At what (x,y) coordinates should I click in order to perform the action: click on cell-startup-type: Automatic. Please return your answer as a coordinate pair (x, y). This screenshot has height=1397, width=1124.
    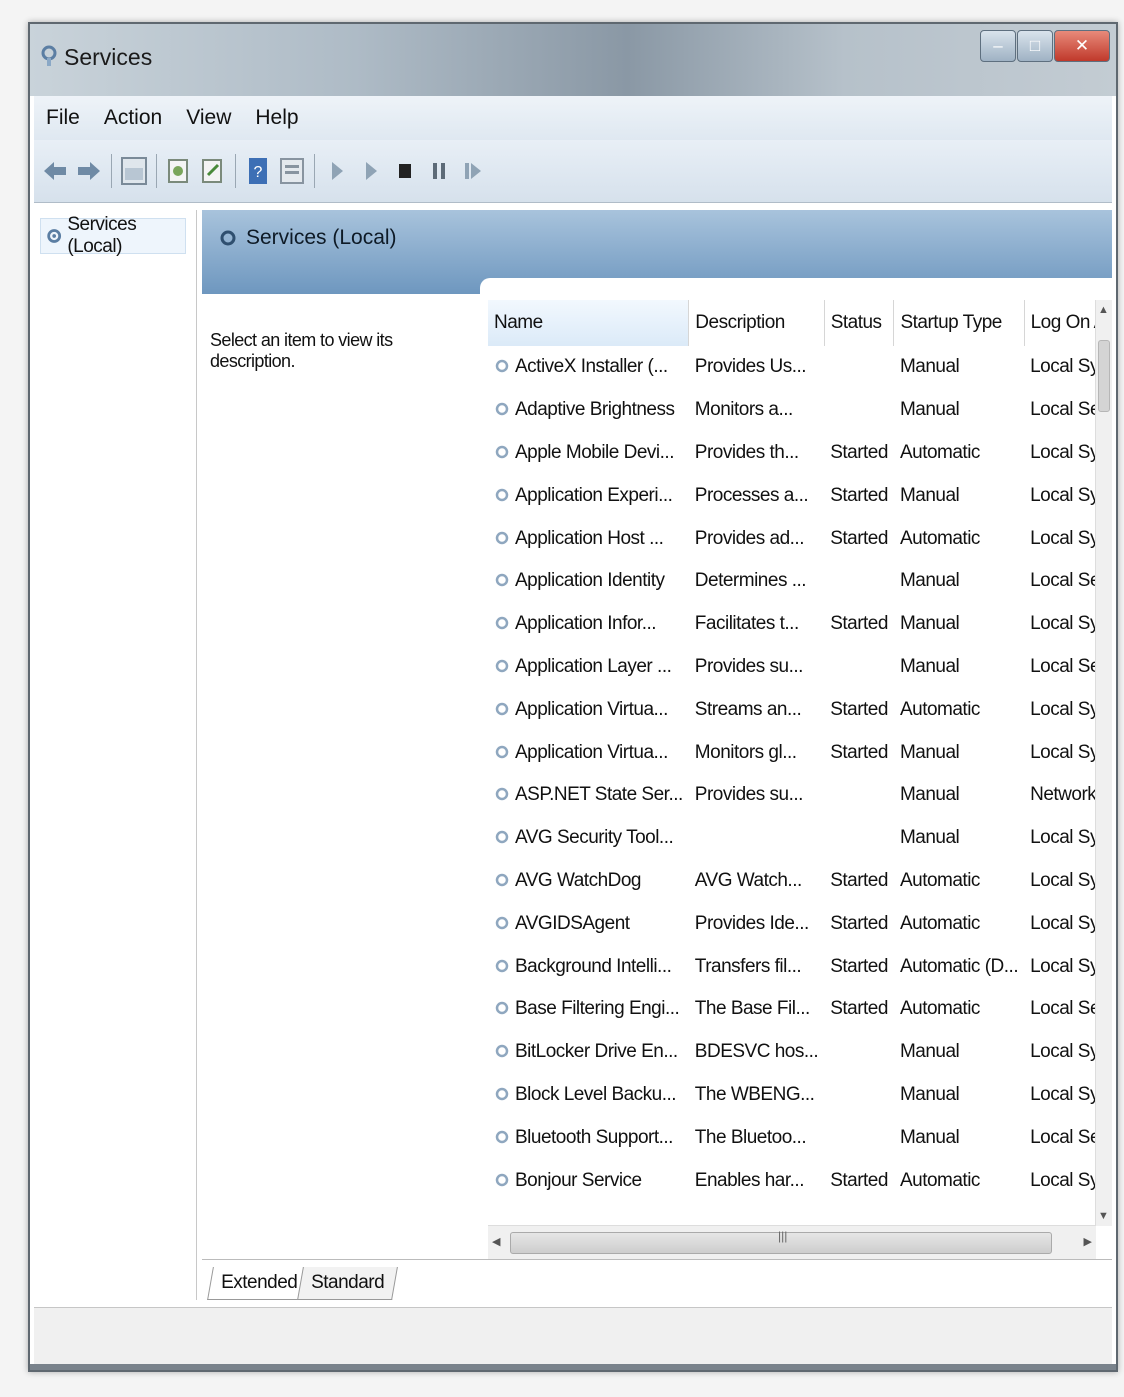
    Looking at the image, I should click on (939, 452).